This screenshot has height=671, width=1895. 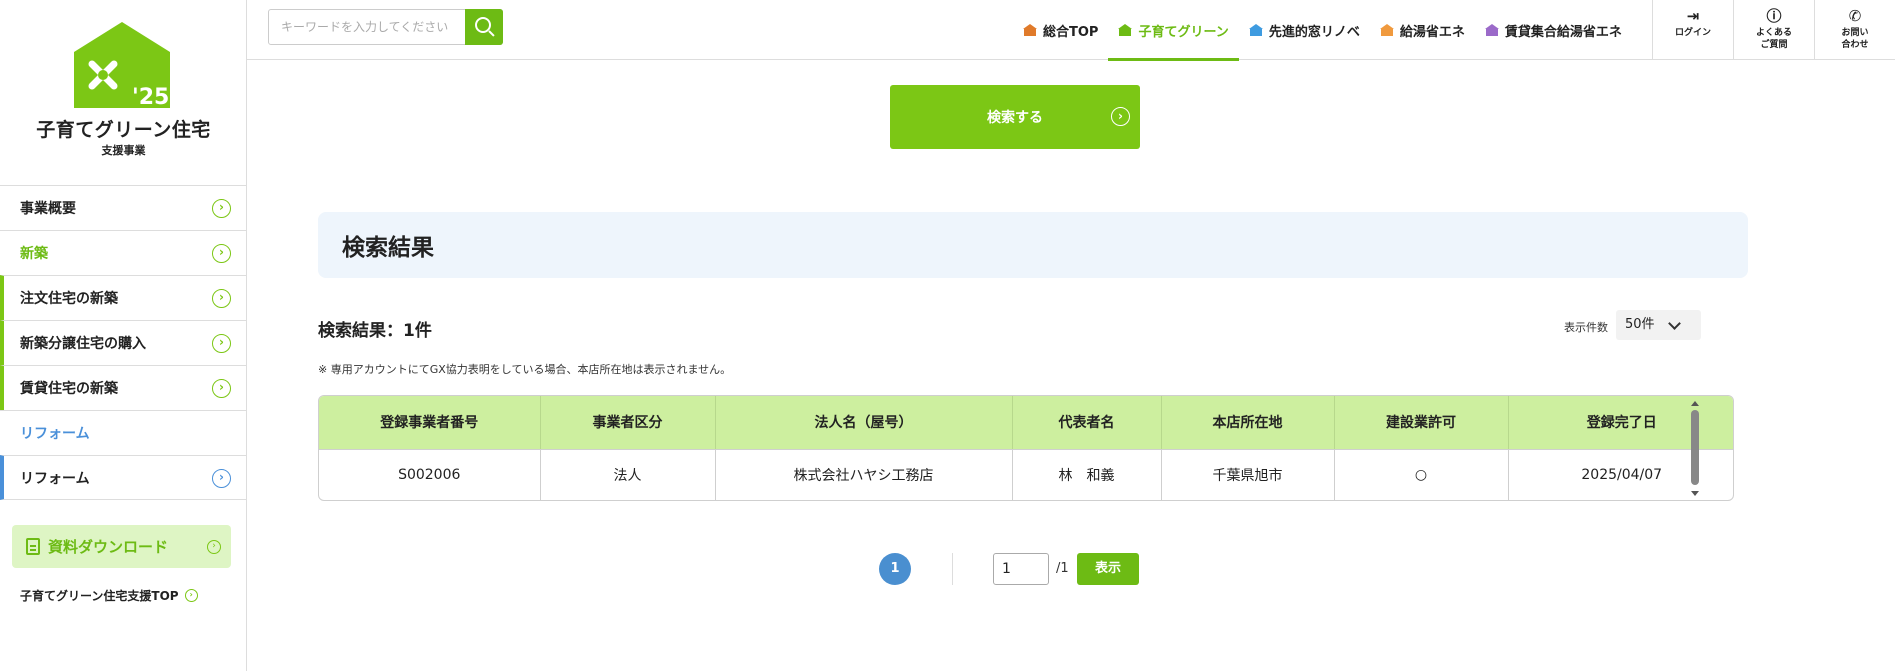 I want to click on per-page-value: 50件, so click(x=1640, y=324).